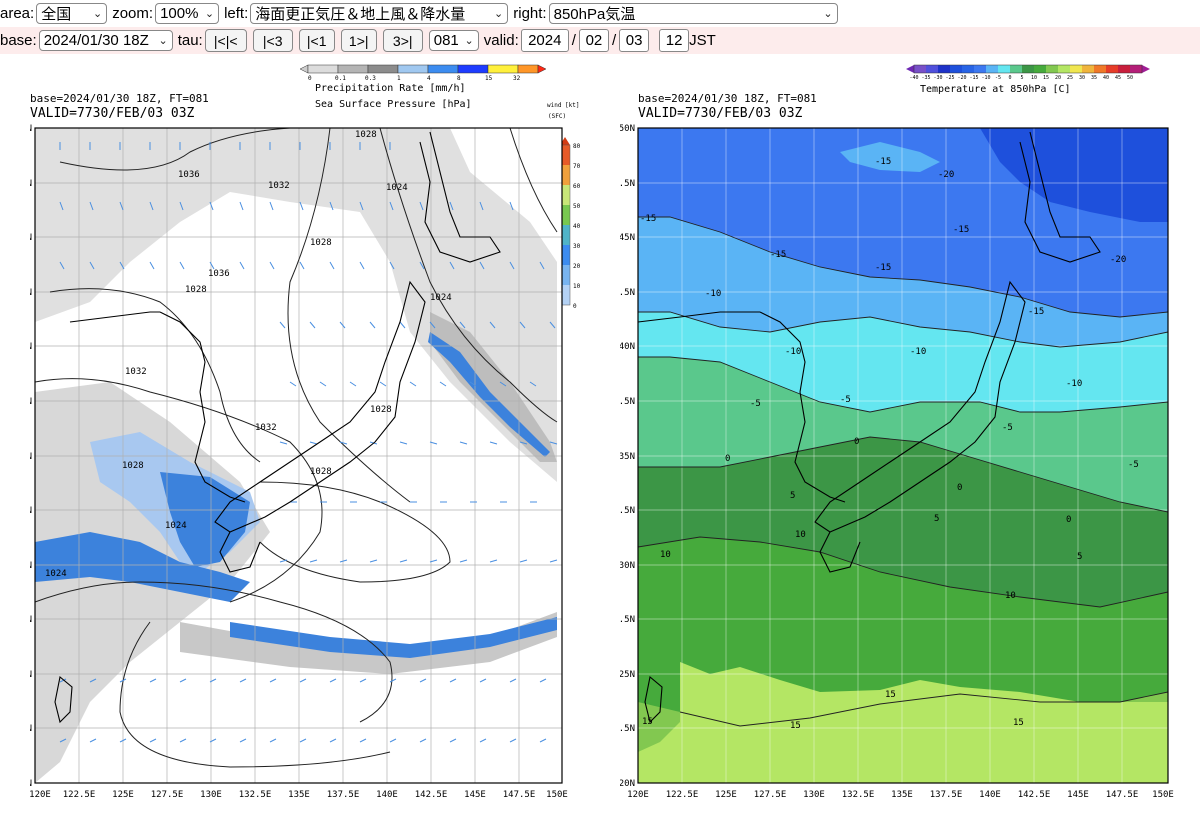 The image size is (1200, 816). What do you see at coordinates (187, 13) in the screenshot?
I see `zoom-select: 100% ⌄` at bounding box center [187, 13].